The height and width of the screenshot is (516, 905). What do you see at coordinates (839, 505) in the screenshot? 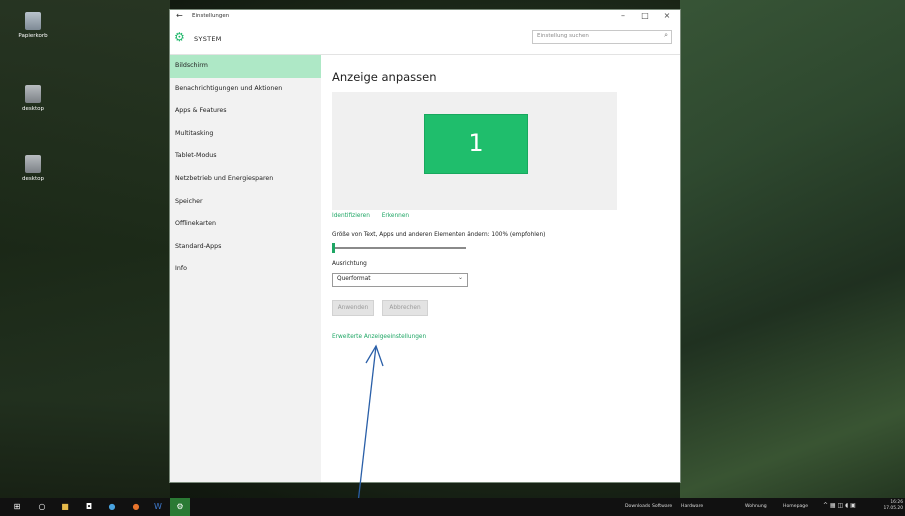
I see `system-tray-icons: ^ ▦ ◫ ◖ ▣` at bounding box center [839, 505].